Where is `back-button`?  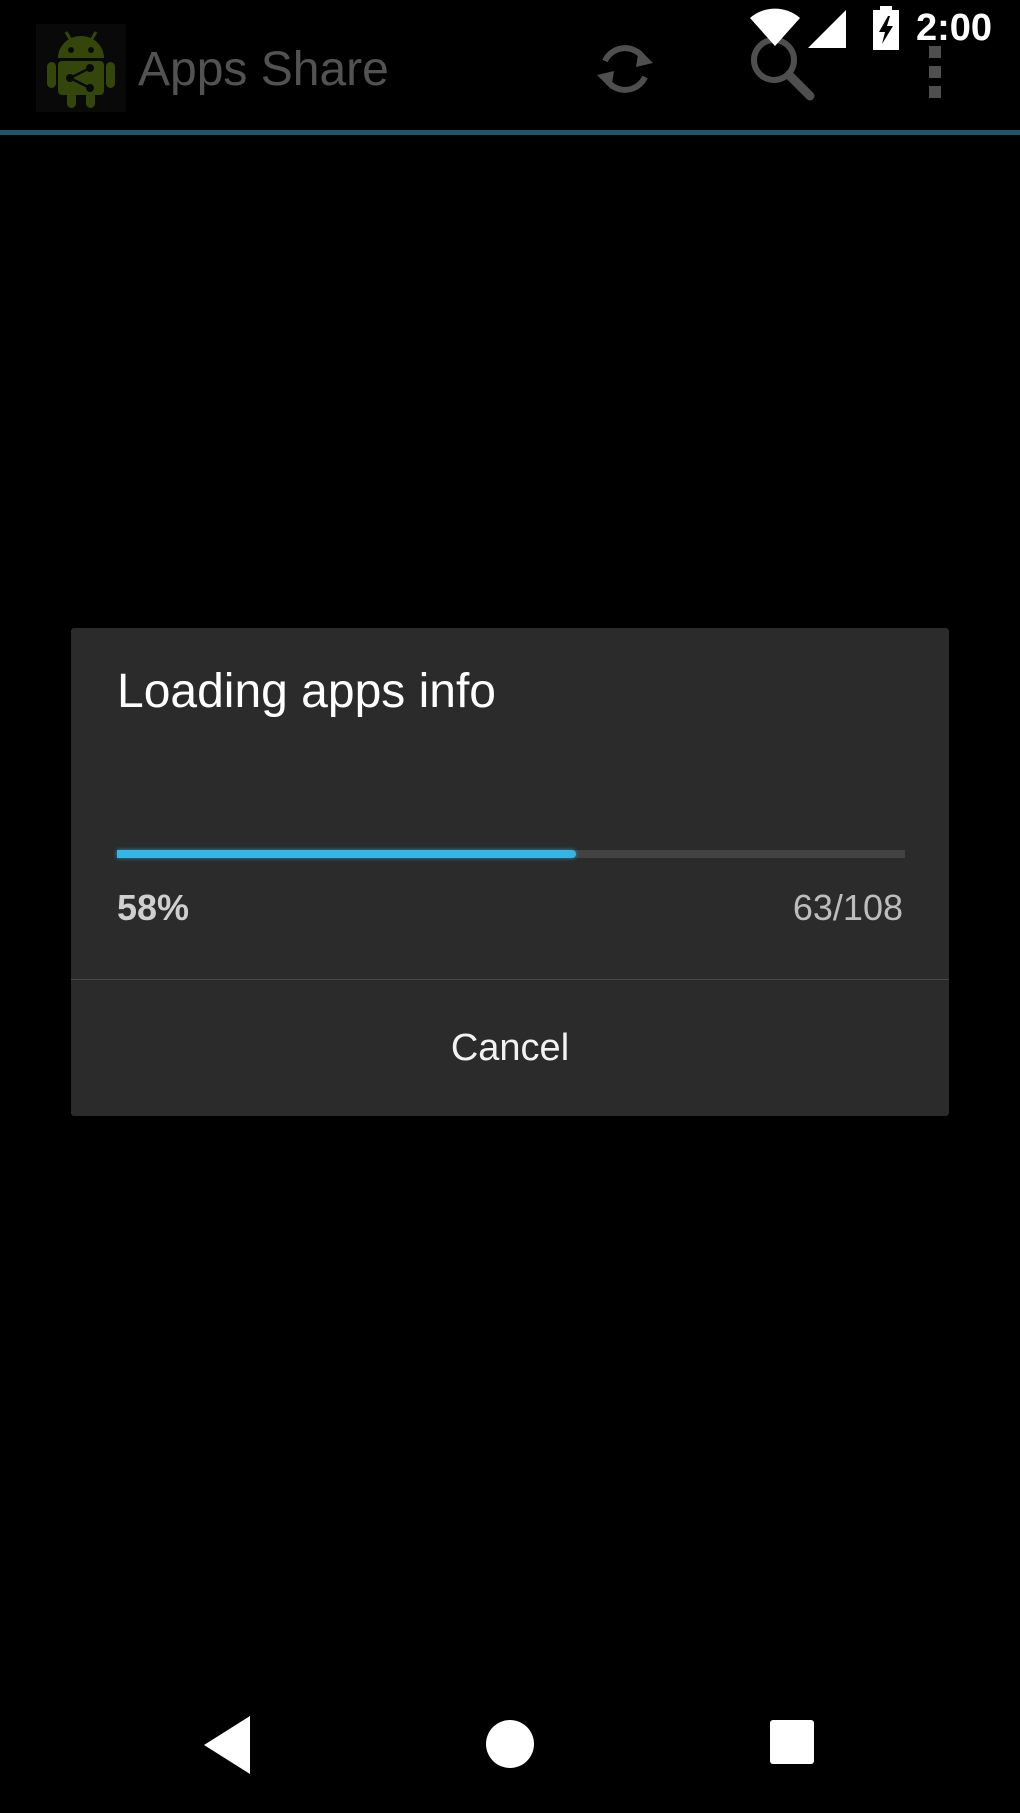 back-button is located at coordinates (227, 1745).